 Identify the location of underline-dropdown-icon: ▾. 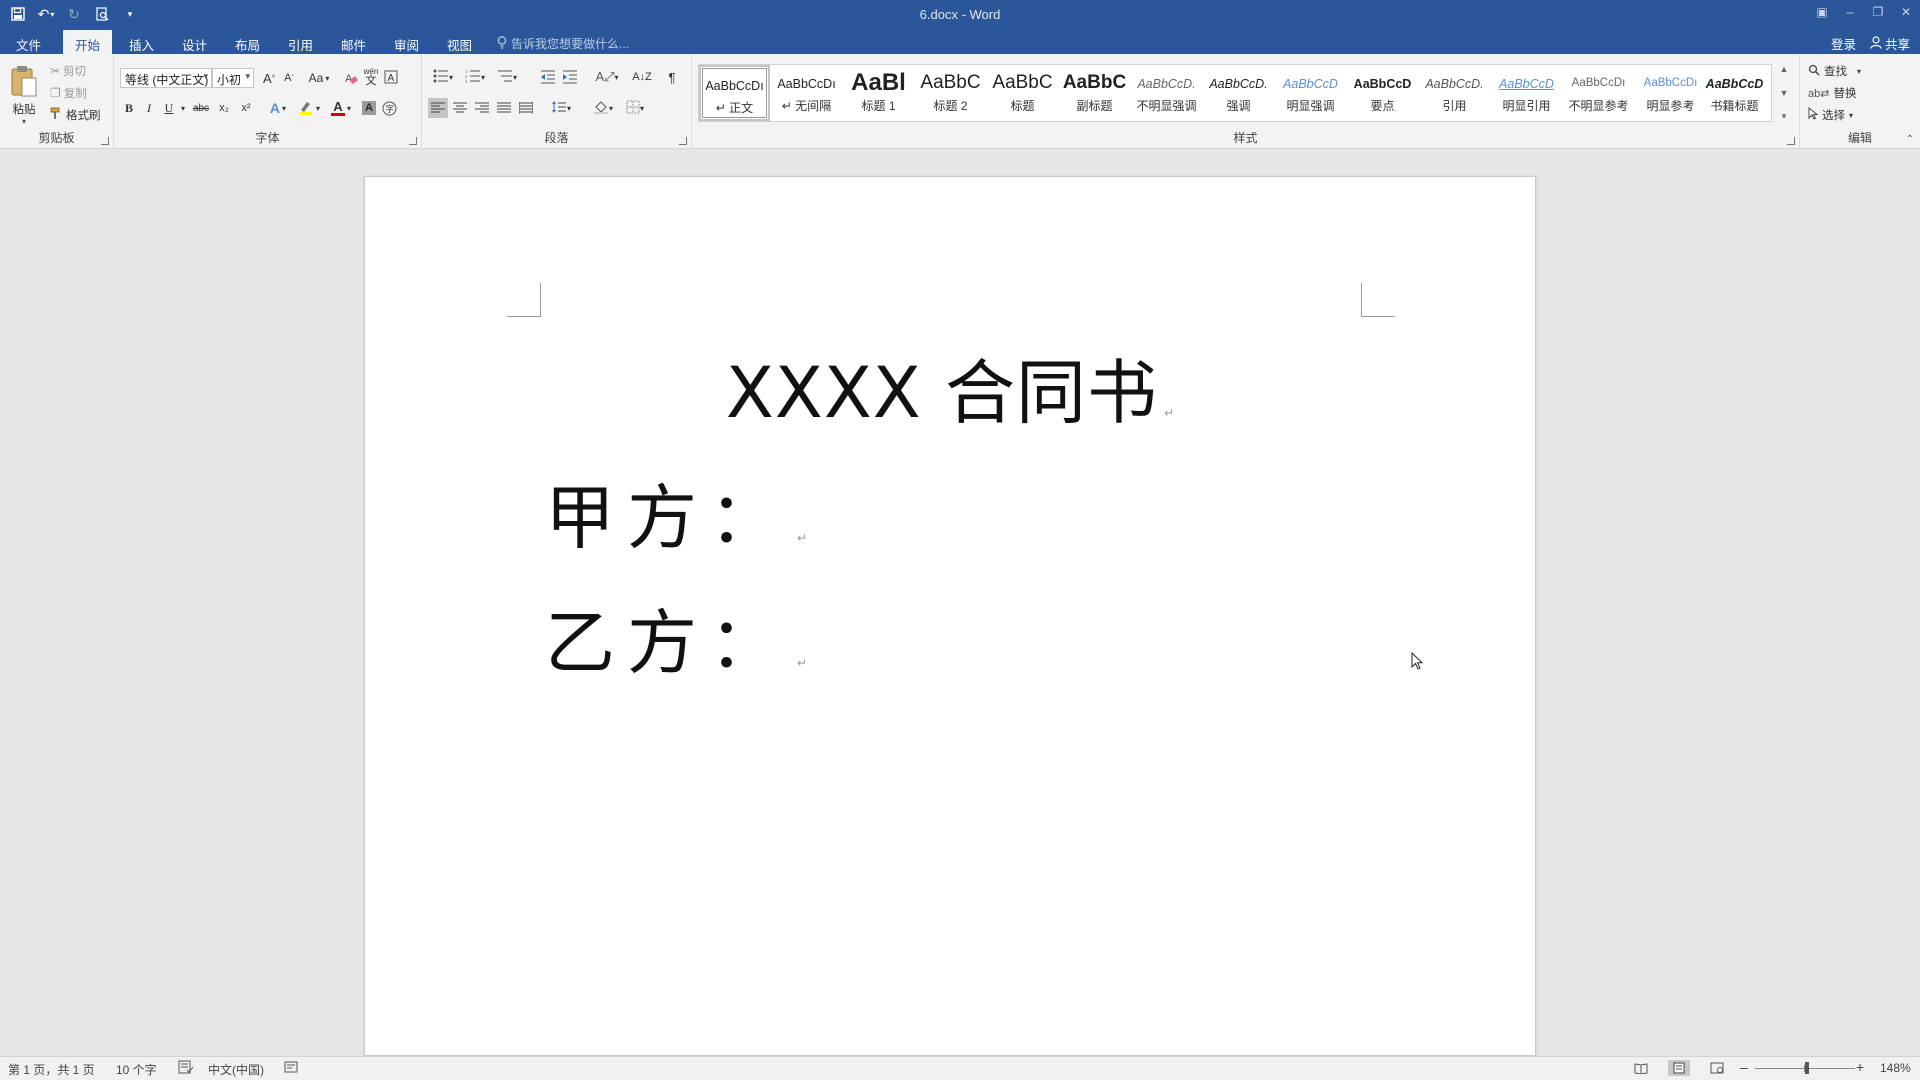
(183, 108).